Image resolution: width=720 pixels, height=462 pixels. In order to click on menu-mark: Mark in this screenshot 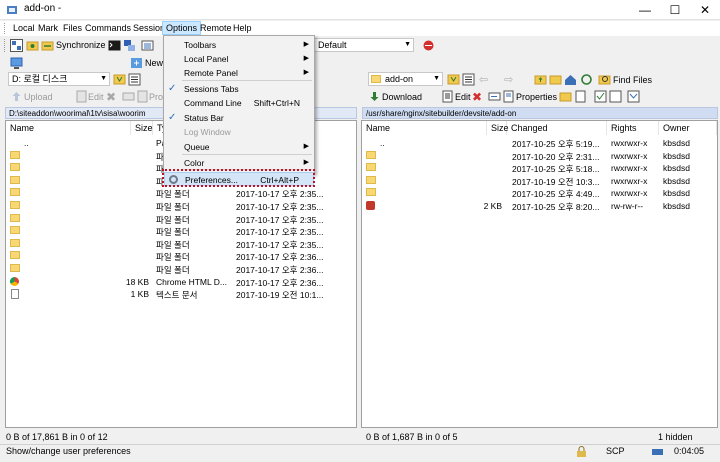, I will do `click(48, 28)`.